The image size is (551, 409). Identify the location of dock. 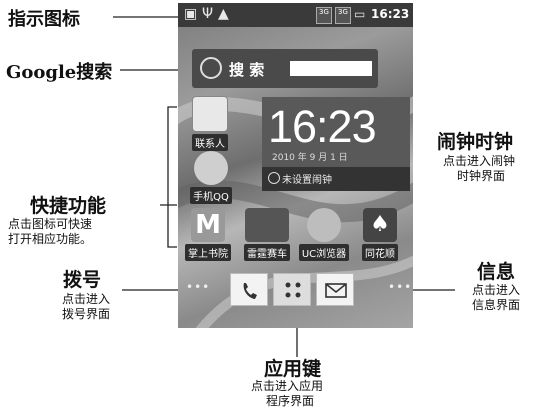
(292, 289).